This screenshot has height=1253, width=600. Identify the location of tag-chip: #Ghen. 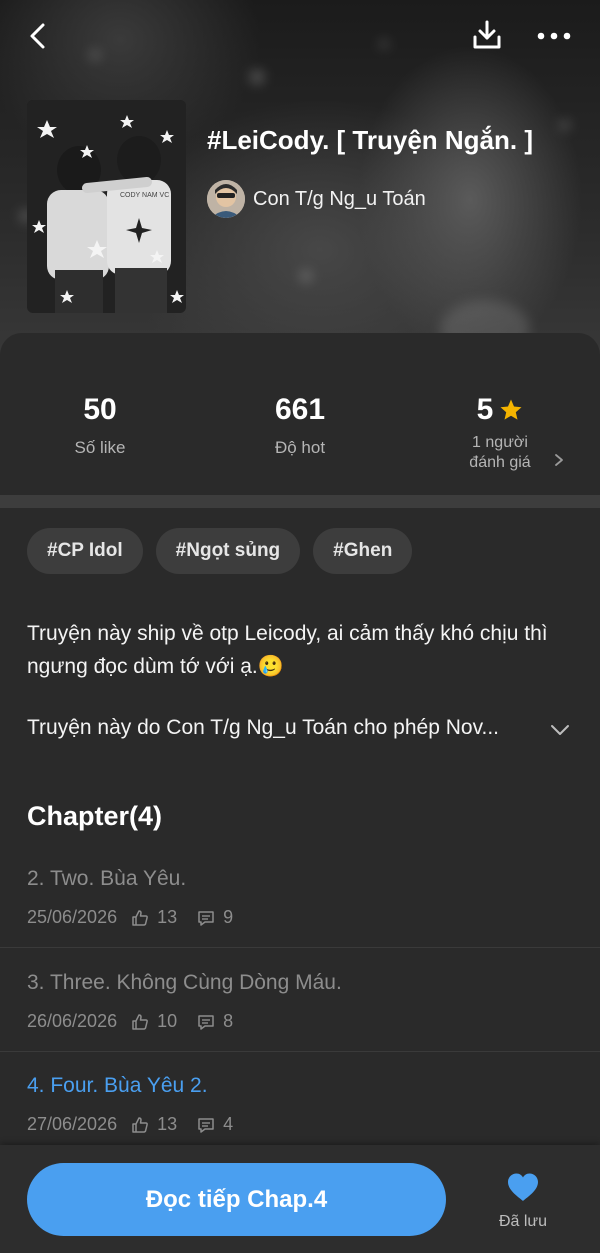
(363, 551).